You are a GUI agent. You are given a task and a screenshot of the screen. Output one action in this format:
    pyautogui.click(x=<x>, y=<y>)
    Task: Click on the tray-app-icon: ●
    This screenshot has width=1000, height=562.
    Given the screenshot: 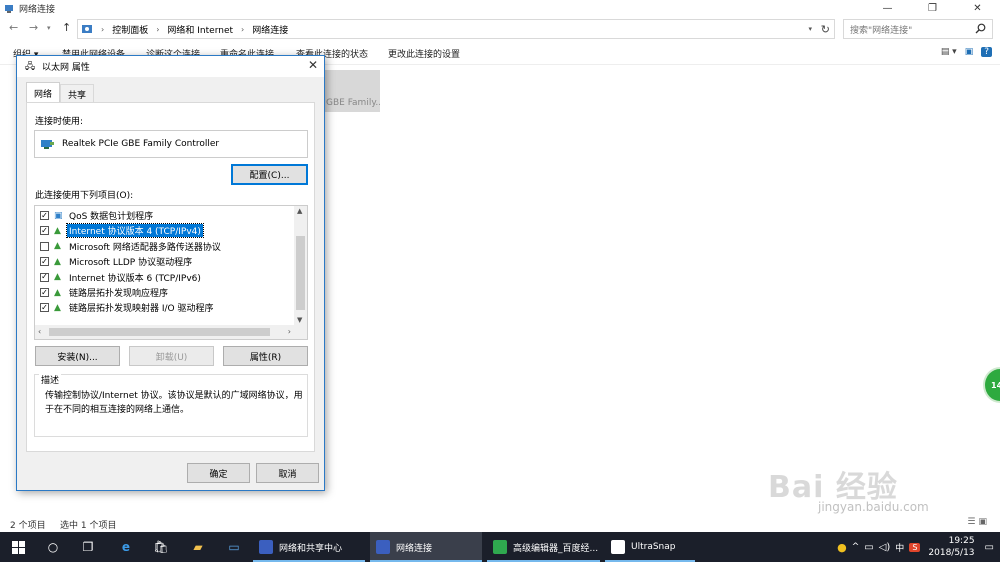 What is the action you would take?
    pyautogui.click(x=842, y=547)
    